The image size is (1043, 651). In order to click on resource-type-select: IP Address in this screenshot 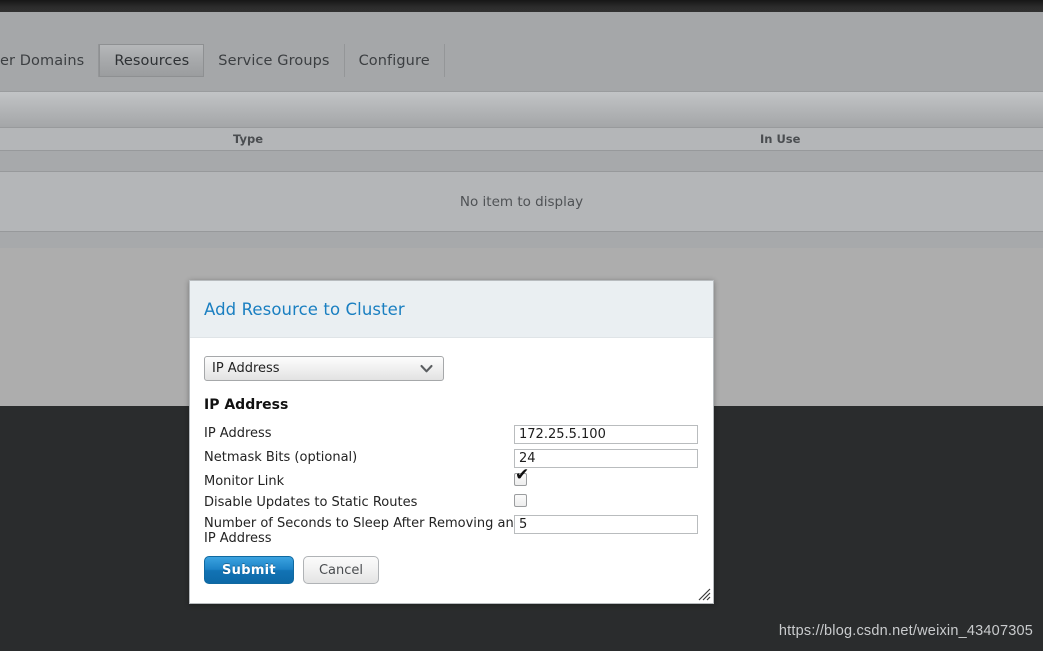, I will do `click(324, 368)`.